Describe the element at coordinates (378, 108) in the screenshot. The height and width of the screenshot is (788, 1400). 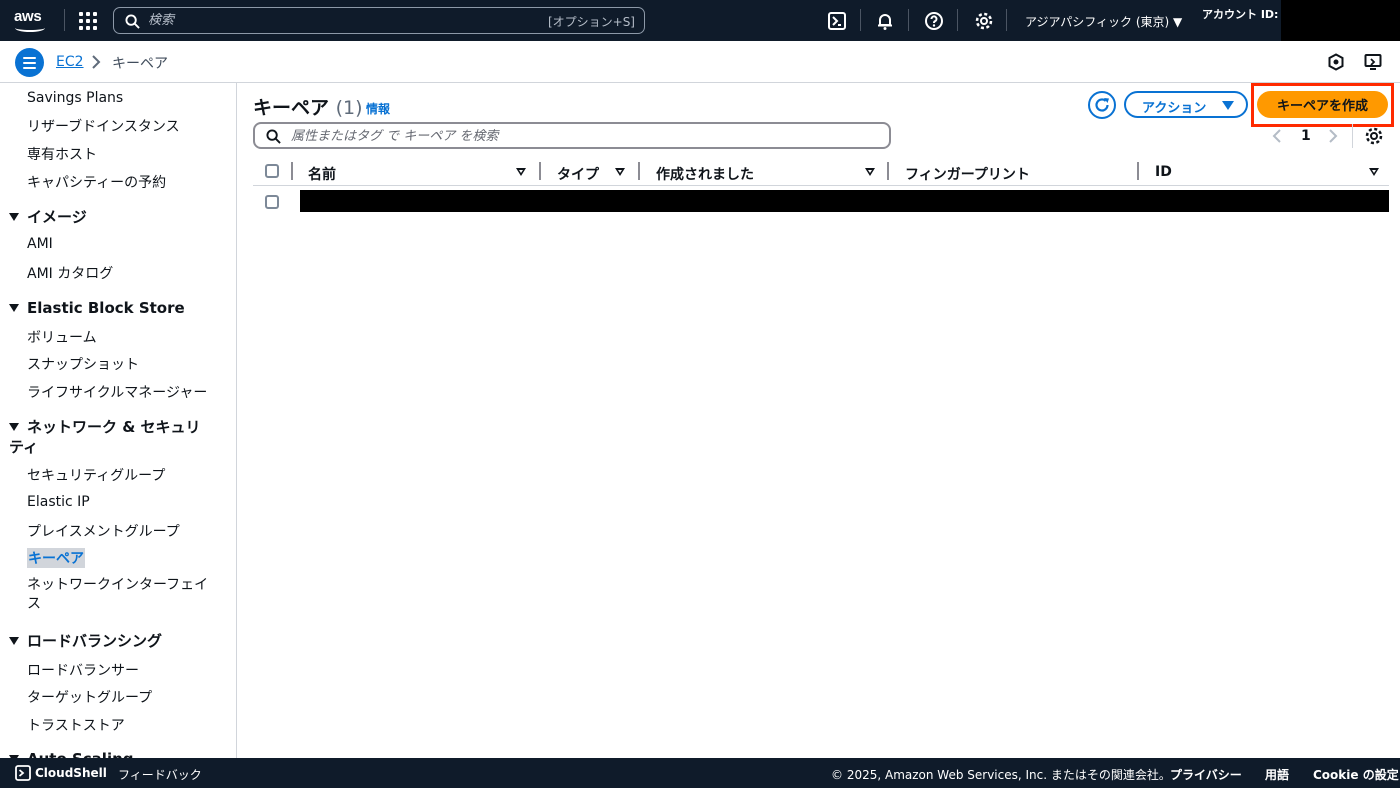
I see `info-link: 情報` at that location.